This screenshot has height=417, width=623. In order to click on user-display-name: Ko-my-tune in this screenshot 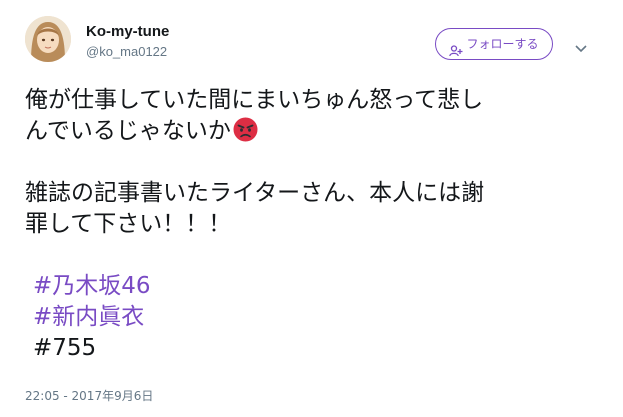, I will do `click(127, 32)`.